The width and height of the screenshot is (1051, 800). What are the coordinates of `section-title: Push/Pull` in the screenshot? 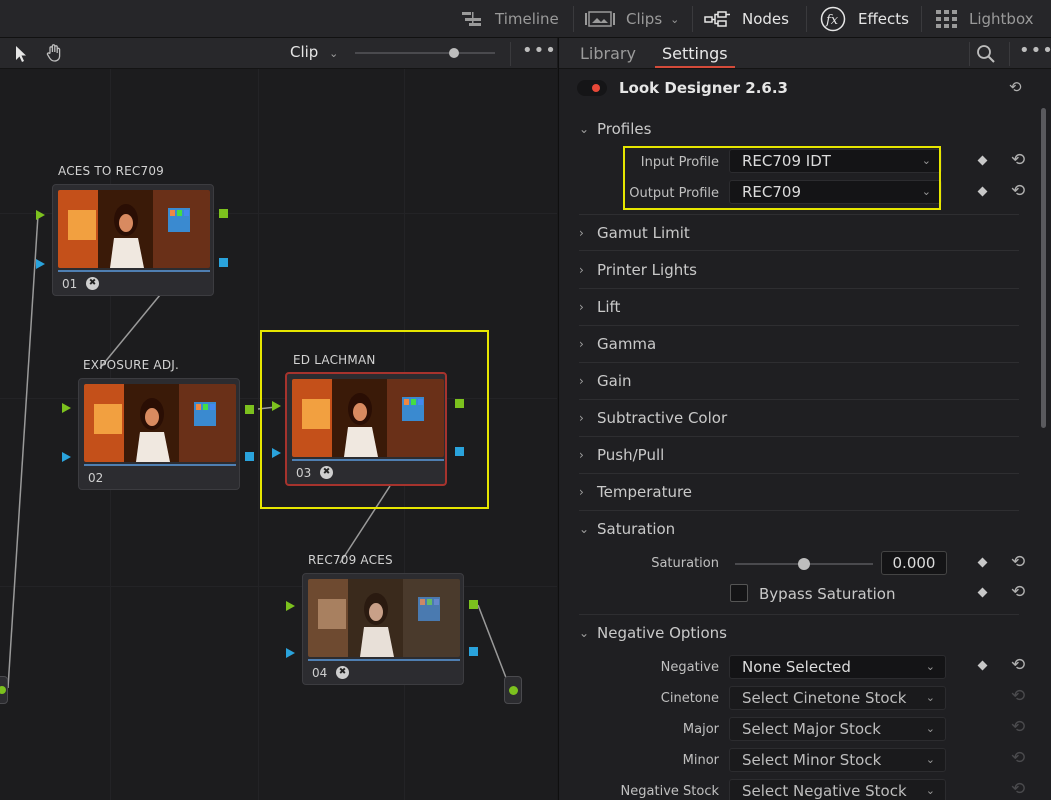 It's located at (631, 455).